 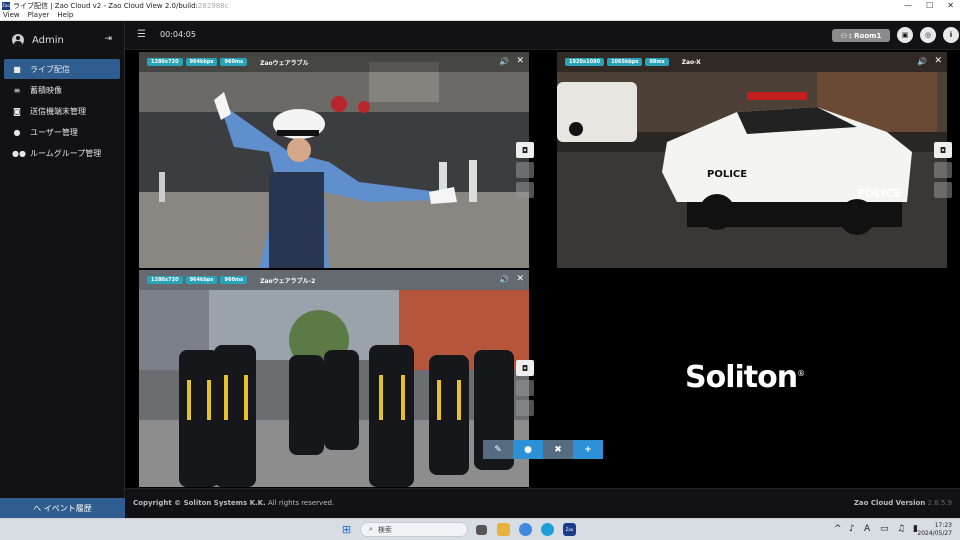 I want to click on version-label: Zao Cloud Version, so click(x=889, y=503).